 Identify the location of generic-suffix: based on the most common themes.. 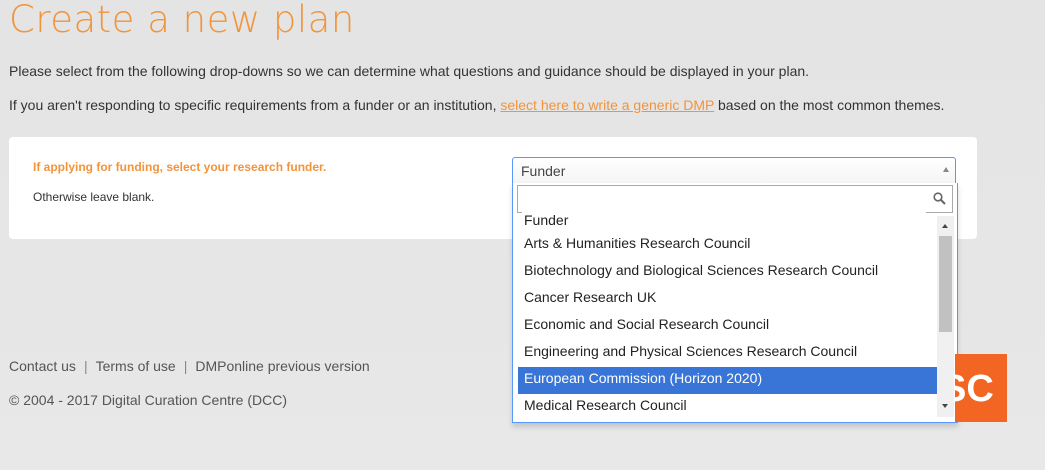
(829, 105).